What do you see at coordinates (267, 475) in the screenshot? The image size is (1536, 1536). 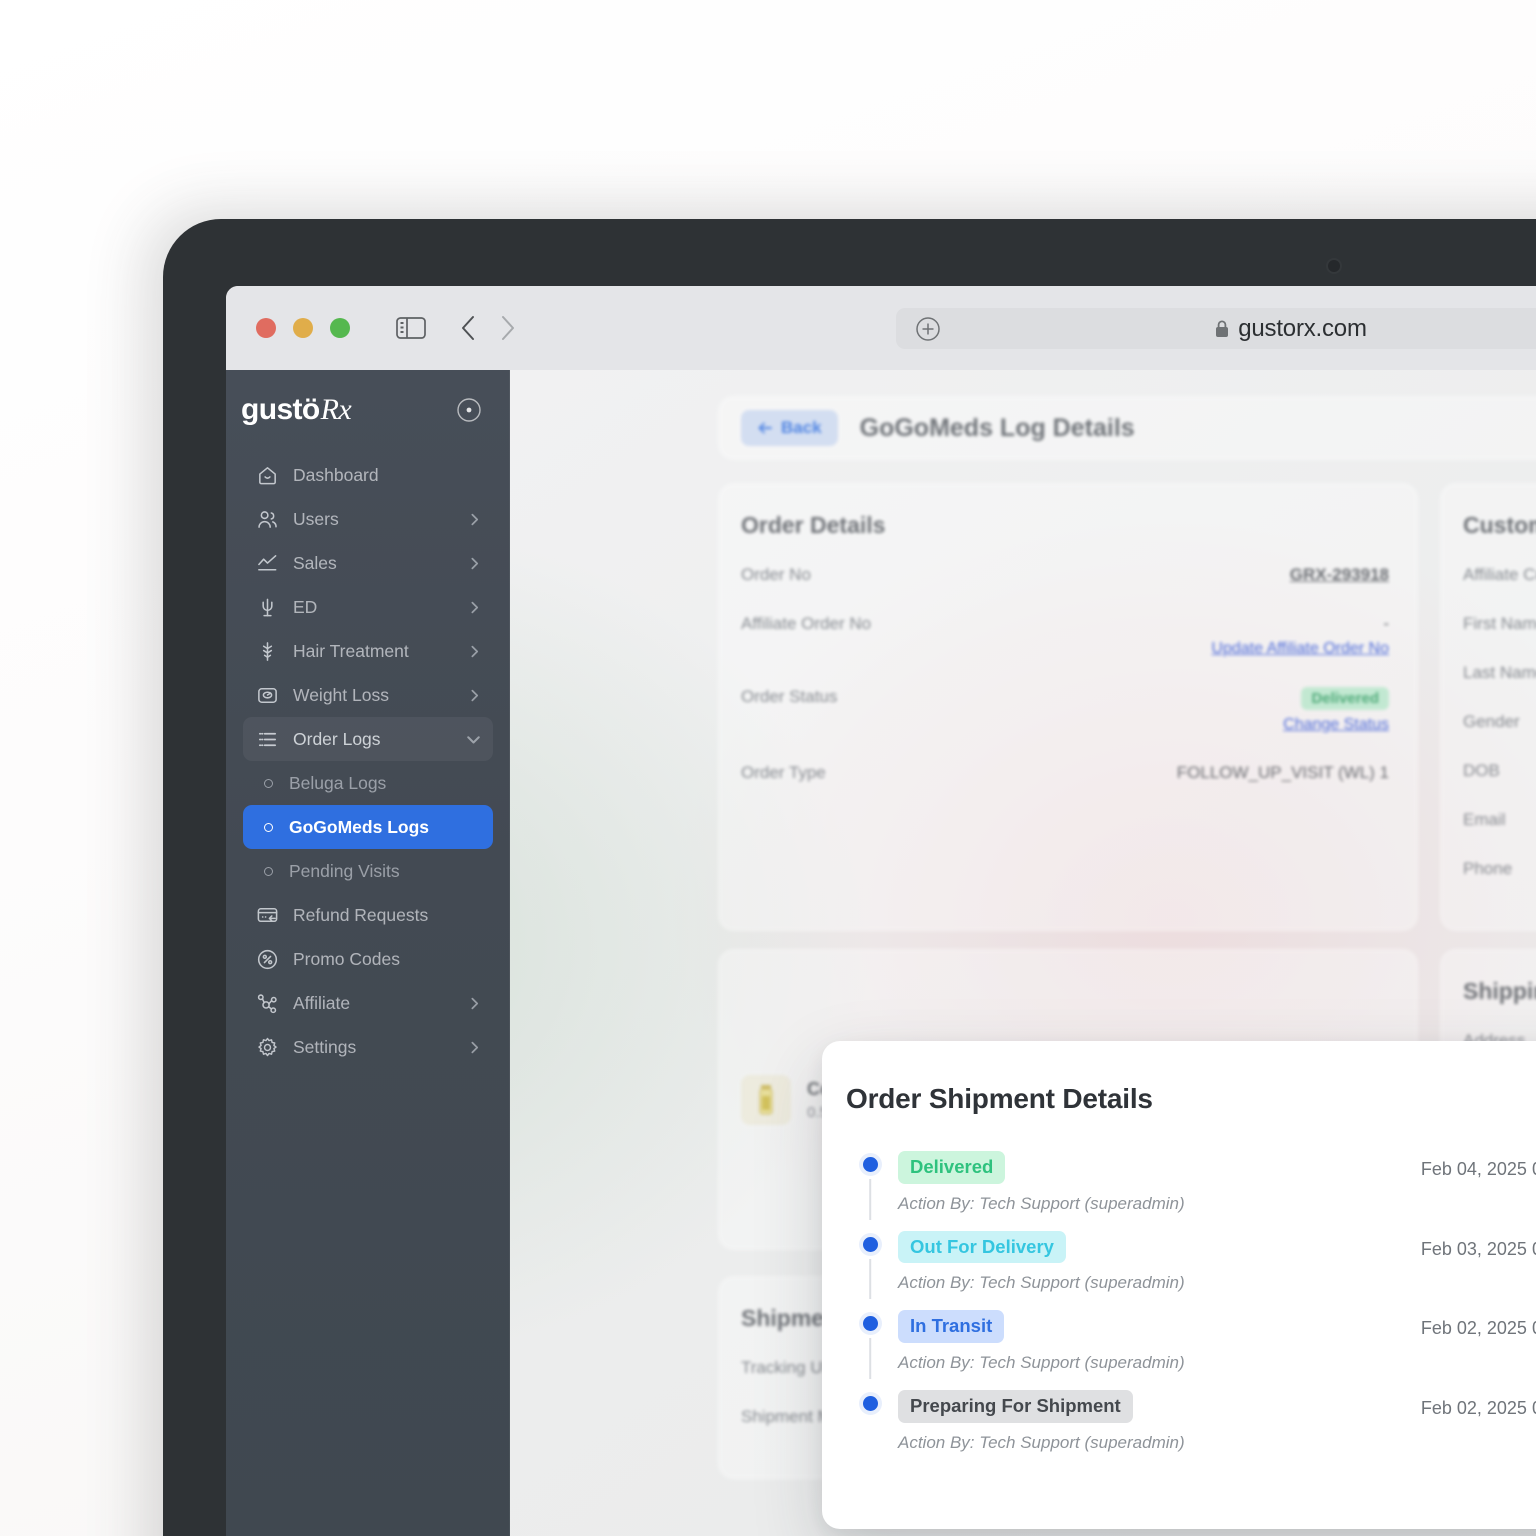 I see `home-icon` at bounding box center [267, 475].